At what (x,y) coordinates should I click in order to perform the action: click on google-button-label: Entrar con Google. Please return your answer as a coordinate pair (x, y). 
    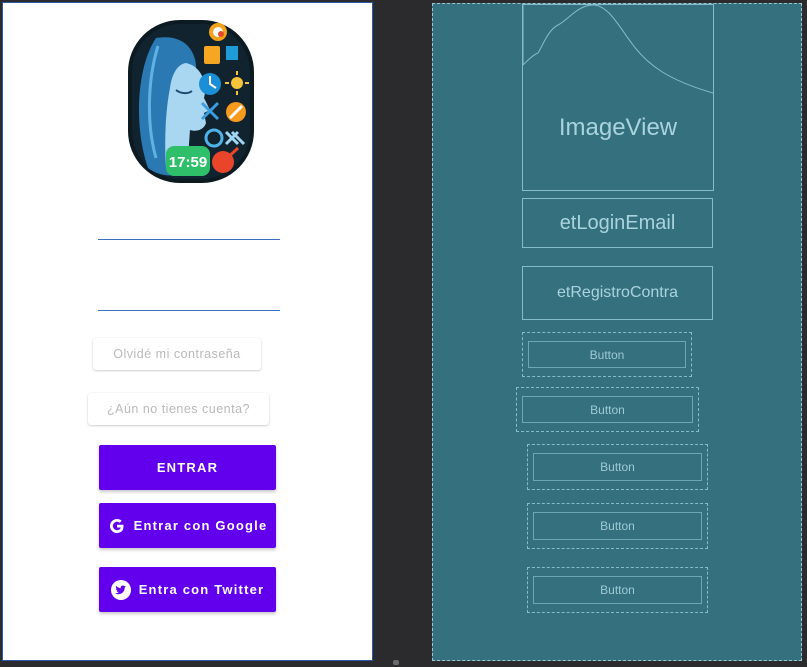
    Looking at the image, I should click on (200, 525).